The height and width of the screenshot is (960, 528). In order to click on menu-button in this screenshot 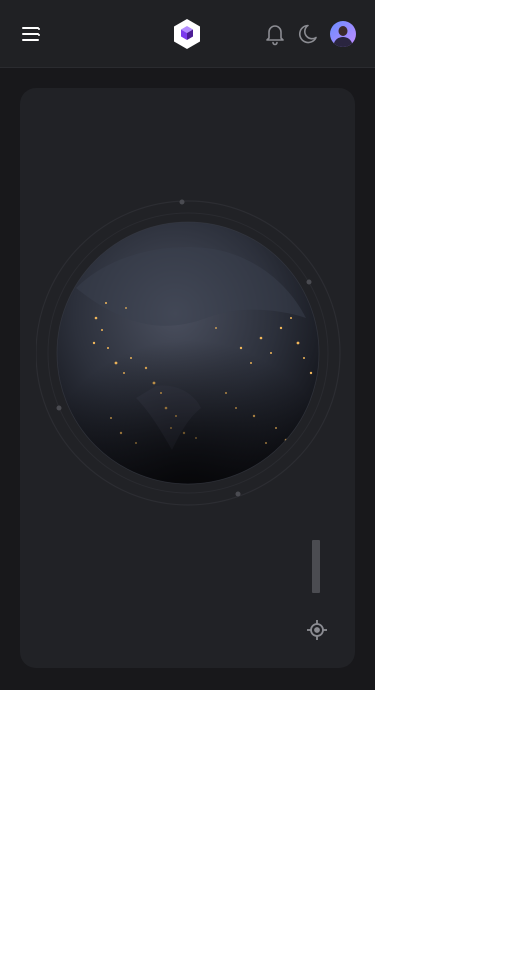, I will do `click(32, 34)`.